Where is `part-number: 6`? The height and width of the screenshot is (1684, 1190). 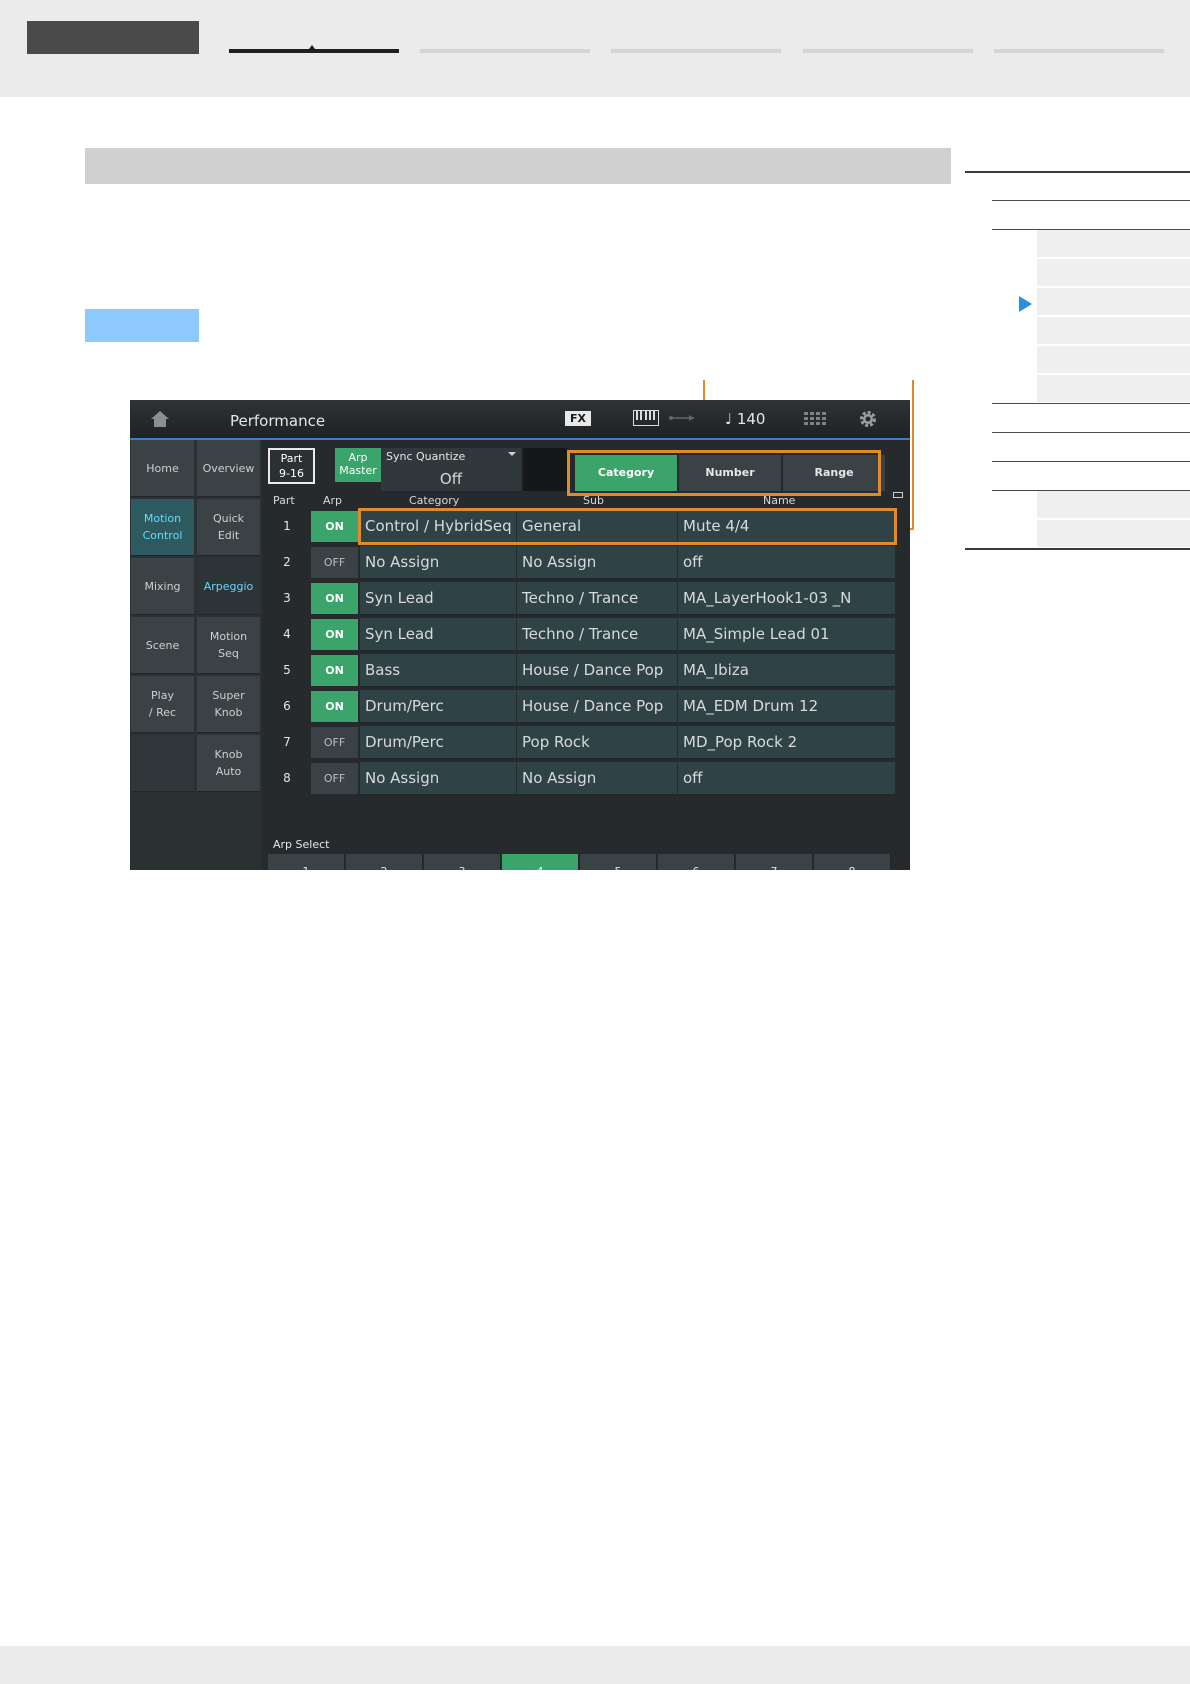 part-number: 6 is located at coordinates (287, 706).